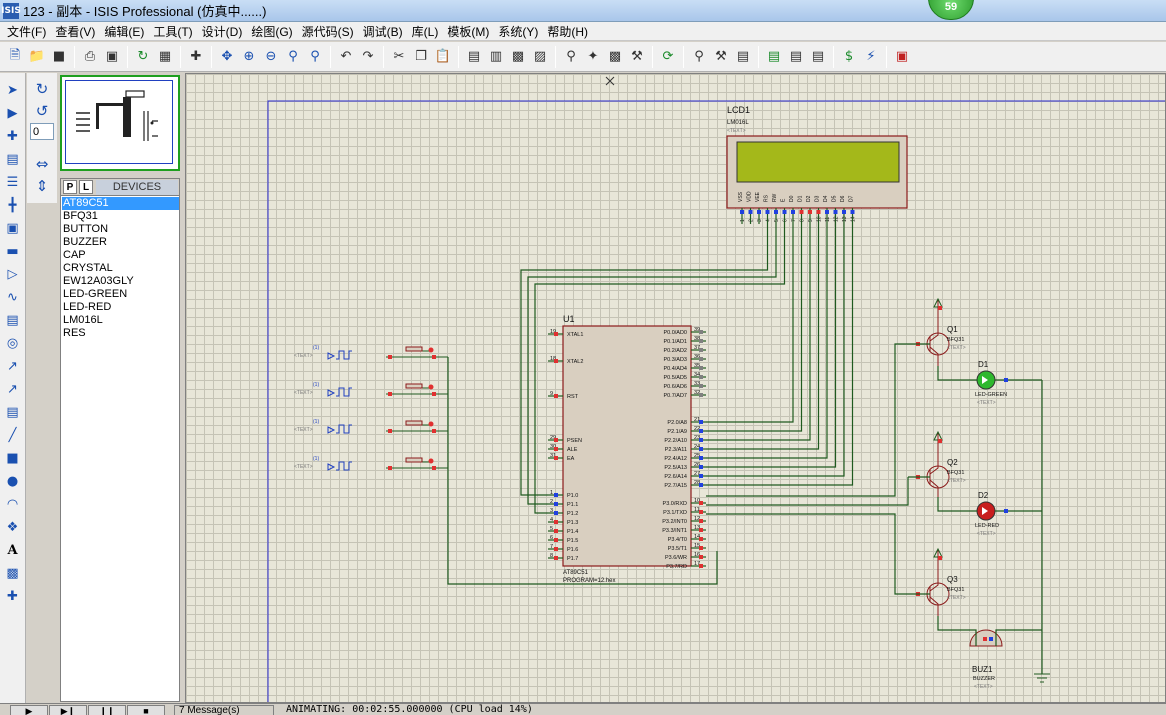 The width and height of the screenshot is (1166, 715). I want to click on block-copy-icon: ▤, so click(474, 57).